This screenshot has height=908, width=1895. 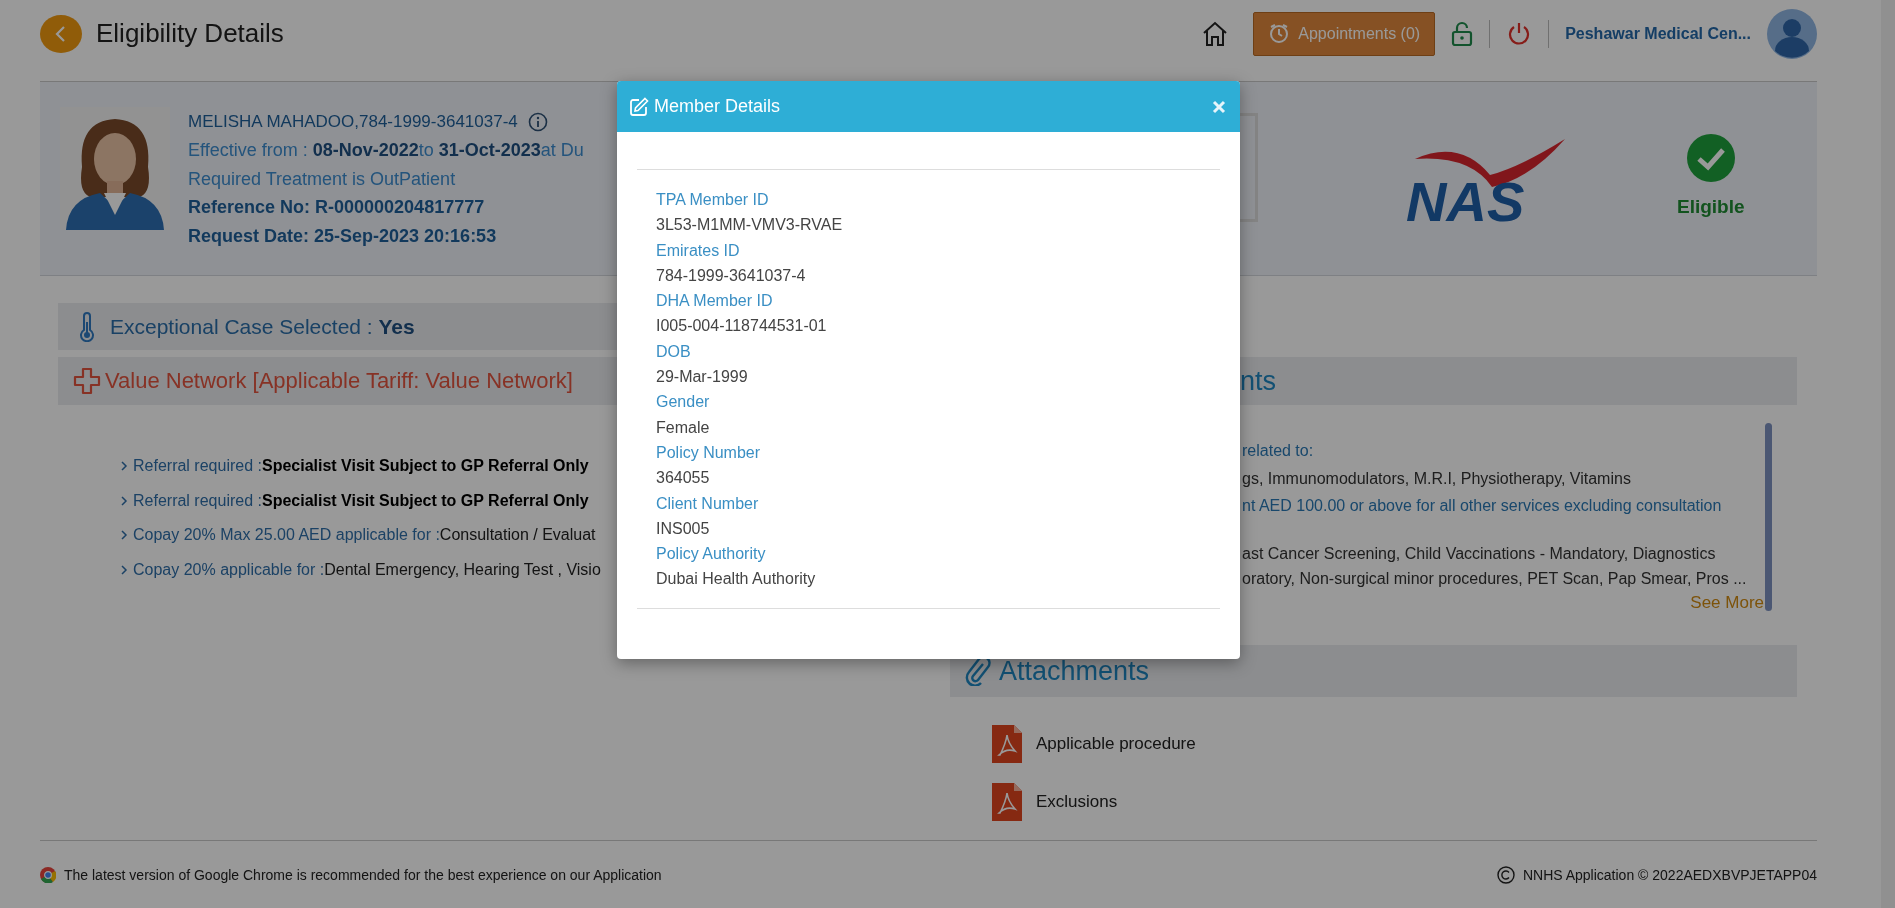 What do you see at coordinates (702, 377) in the screenshot?
I see `field-value: 29-Mar-1999` at bounding box center [702, 377].